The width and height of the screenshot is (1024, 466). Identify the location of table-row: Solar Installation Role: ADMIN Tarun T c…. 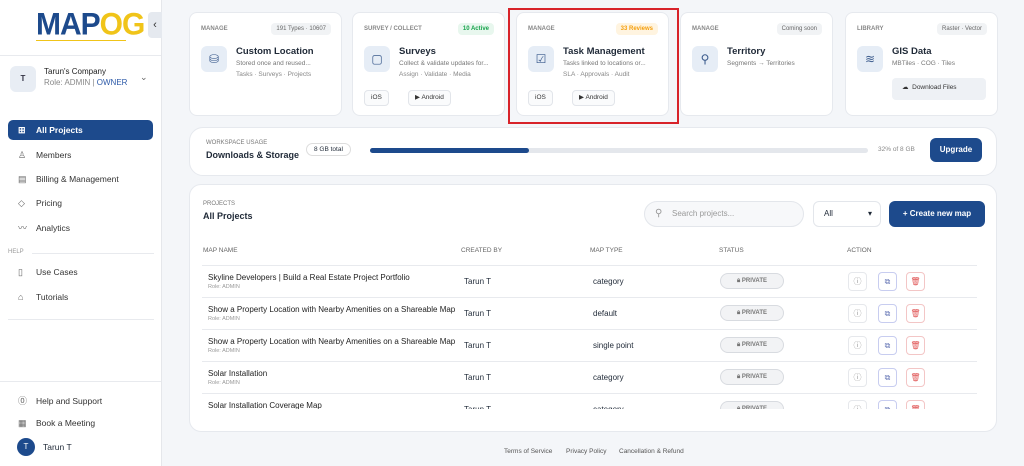
(589, 377).